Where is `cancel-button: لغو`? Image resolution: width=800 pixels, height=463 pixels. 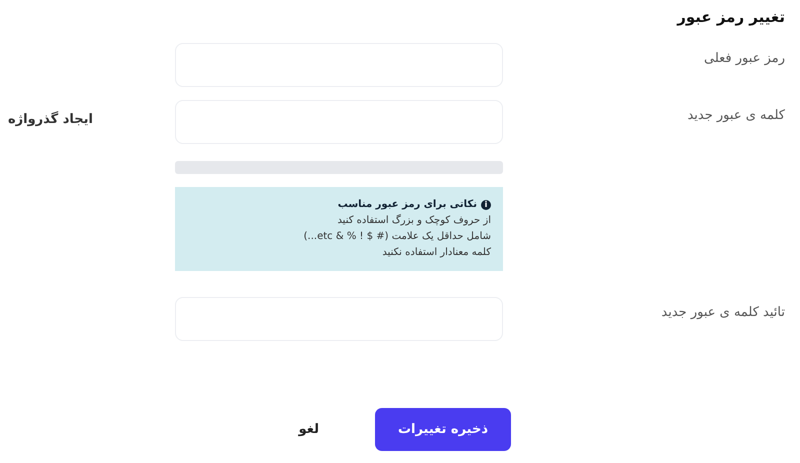 cancel-button: لغو is located at coordinates (308, 429).